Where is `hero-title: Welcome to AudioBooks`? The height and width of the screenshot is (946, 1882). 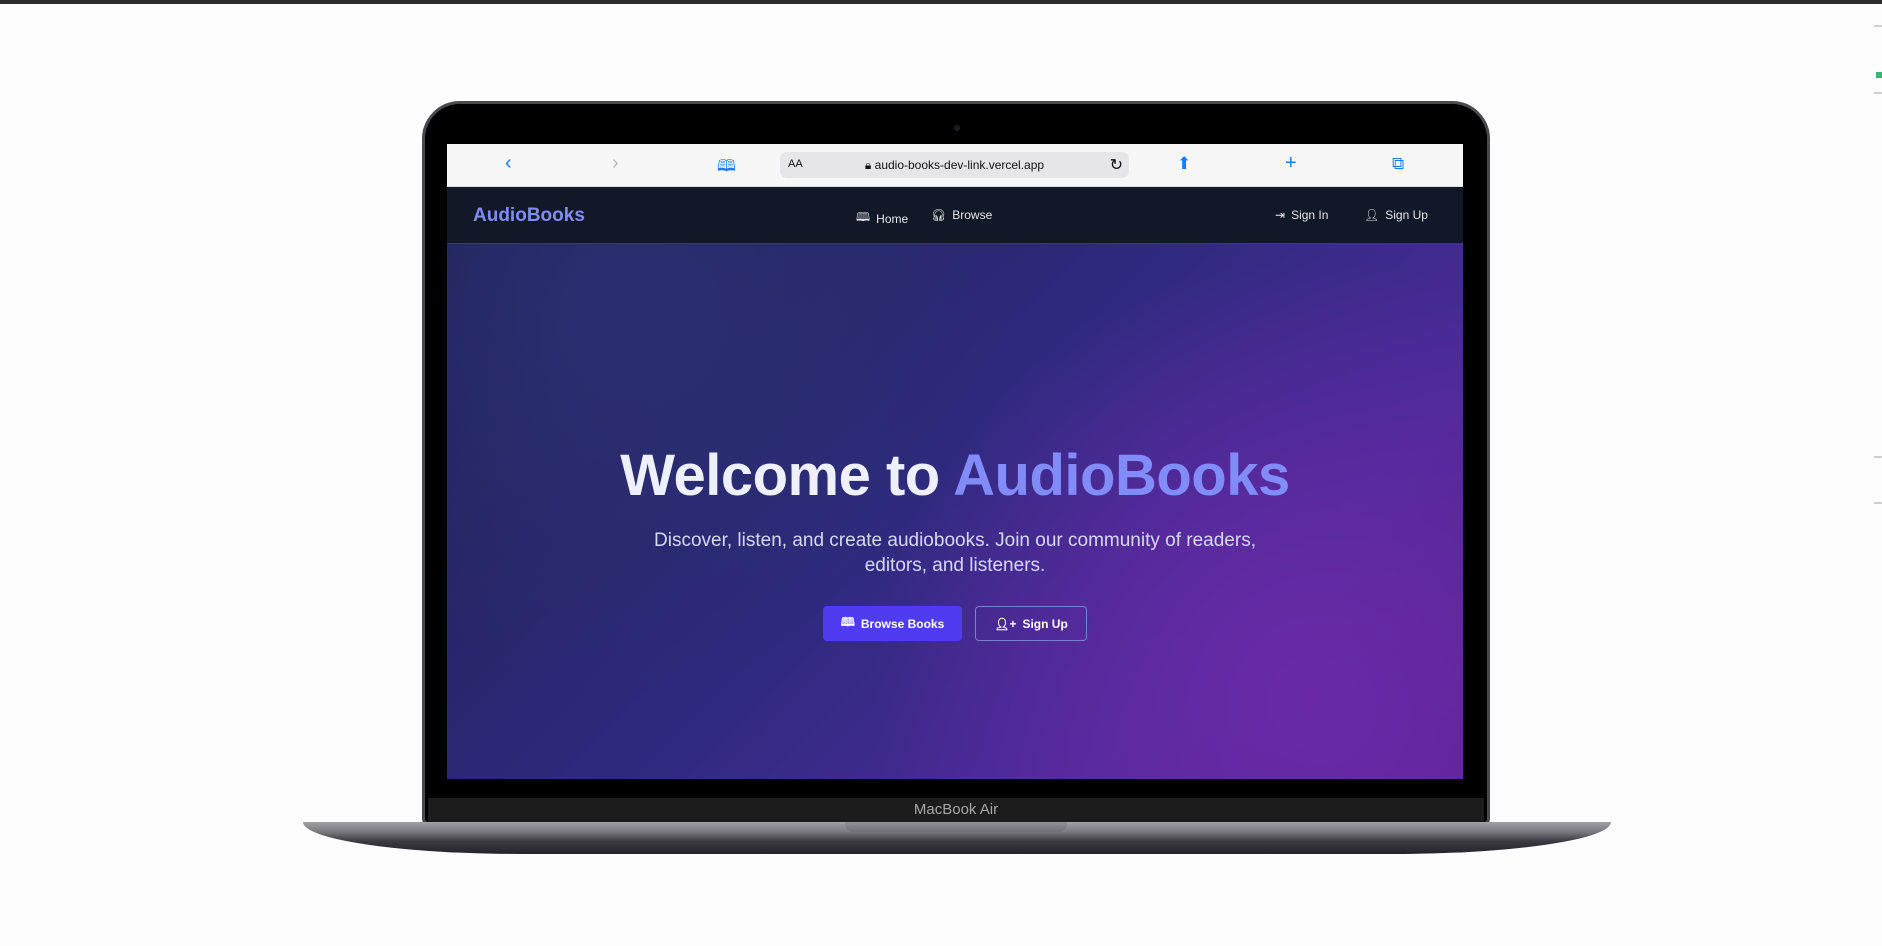
hero-title: Welcome to AudioBooks is located at coordinates (955, 475).